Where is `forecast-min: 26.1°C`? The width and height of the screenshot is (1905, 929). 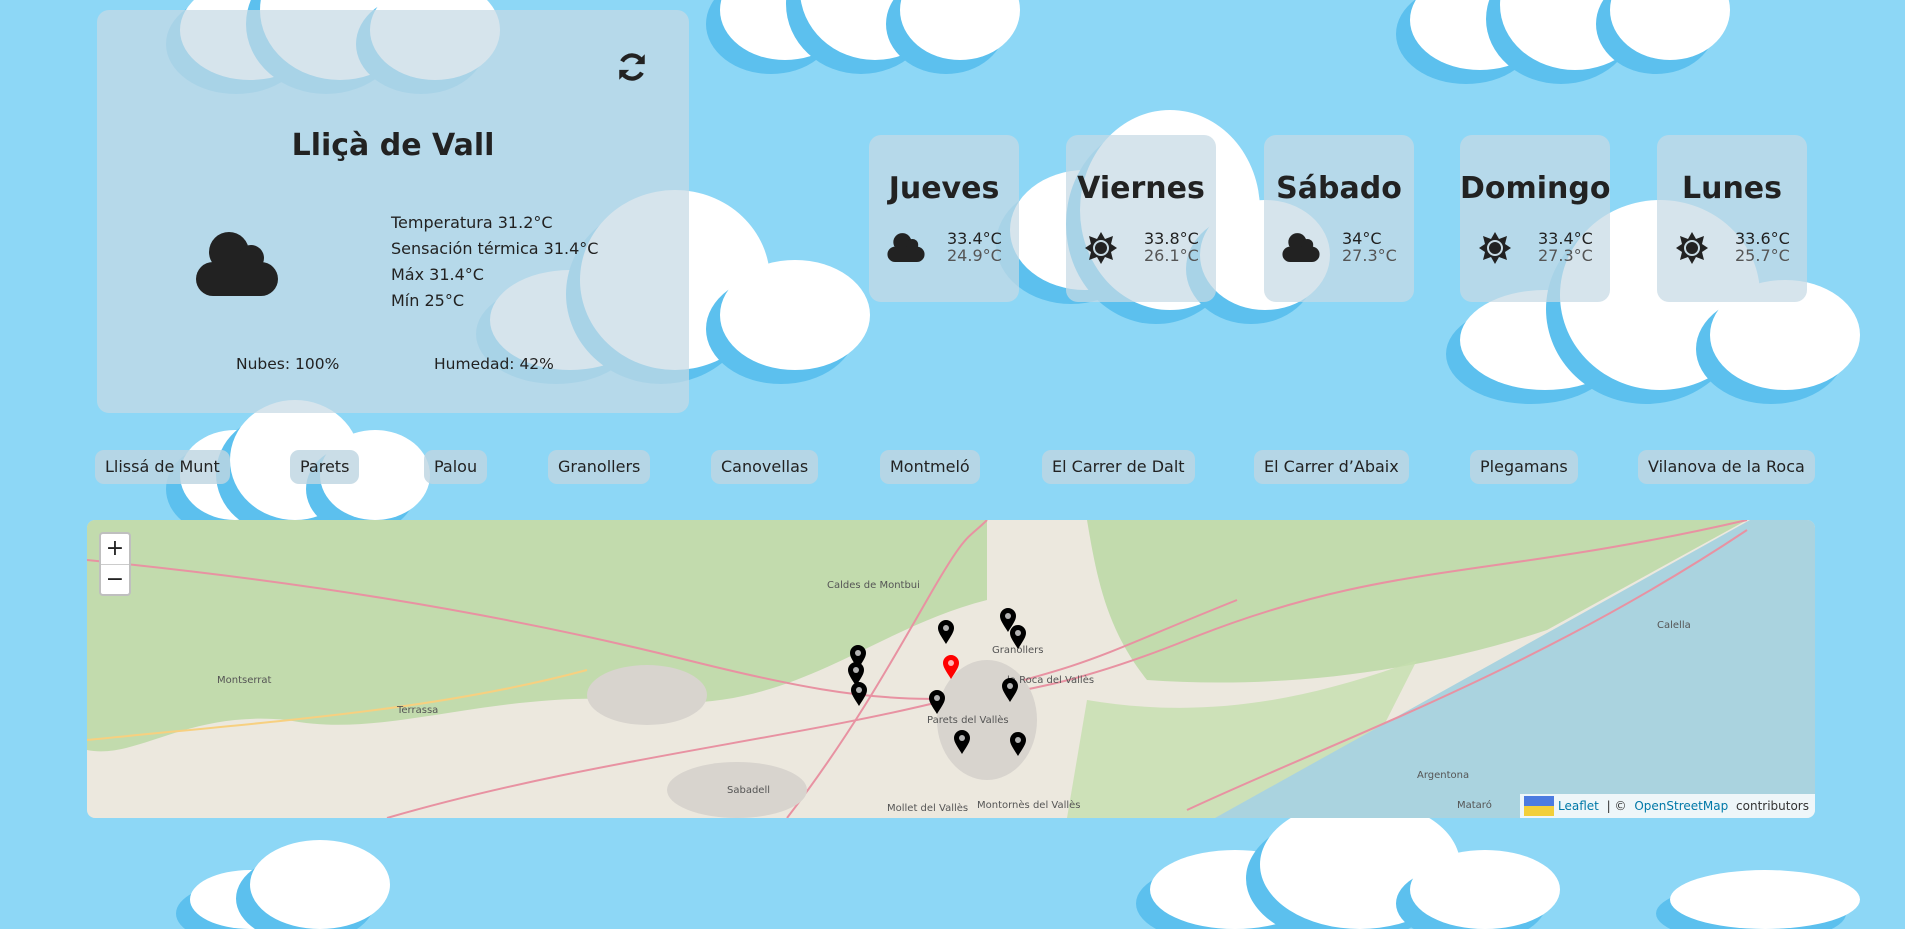 forecast-min: 26.1°C is located at coordinates (1171, 255).